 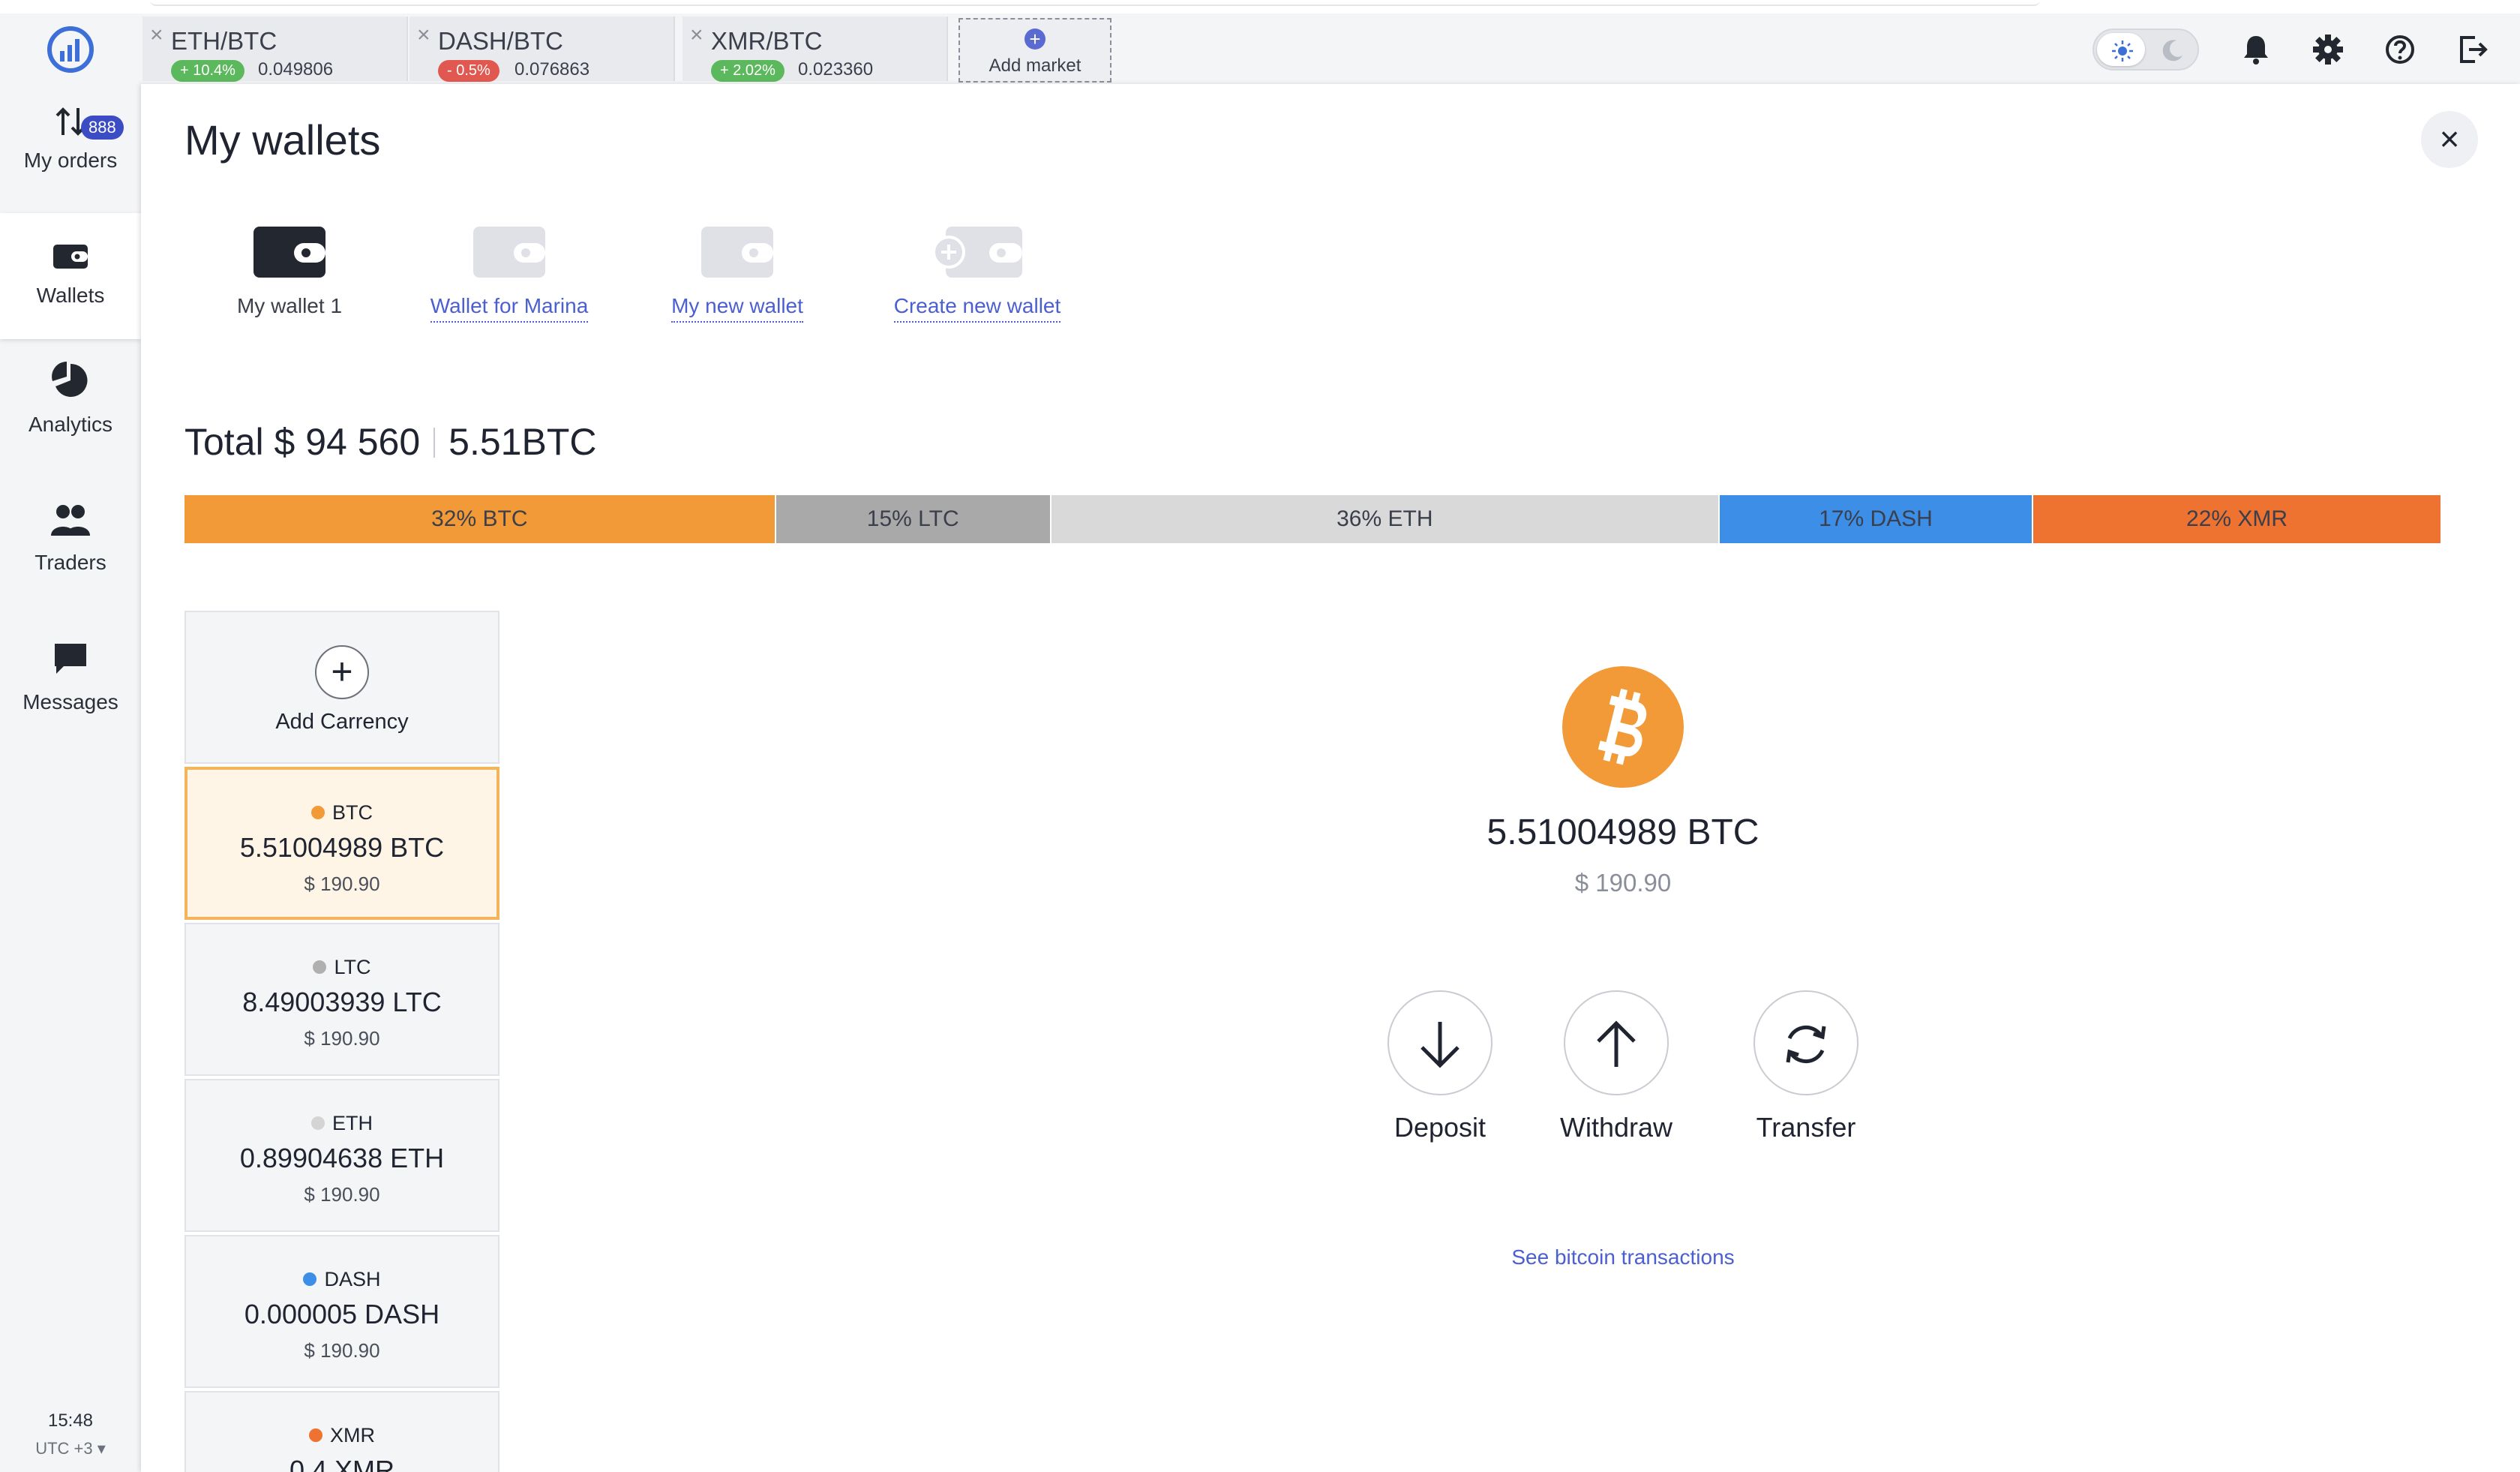 I want to click on currency-card-eth: ETH 0.89904638 ETH $ 190.90, so click(x=342, y=1155).